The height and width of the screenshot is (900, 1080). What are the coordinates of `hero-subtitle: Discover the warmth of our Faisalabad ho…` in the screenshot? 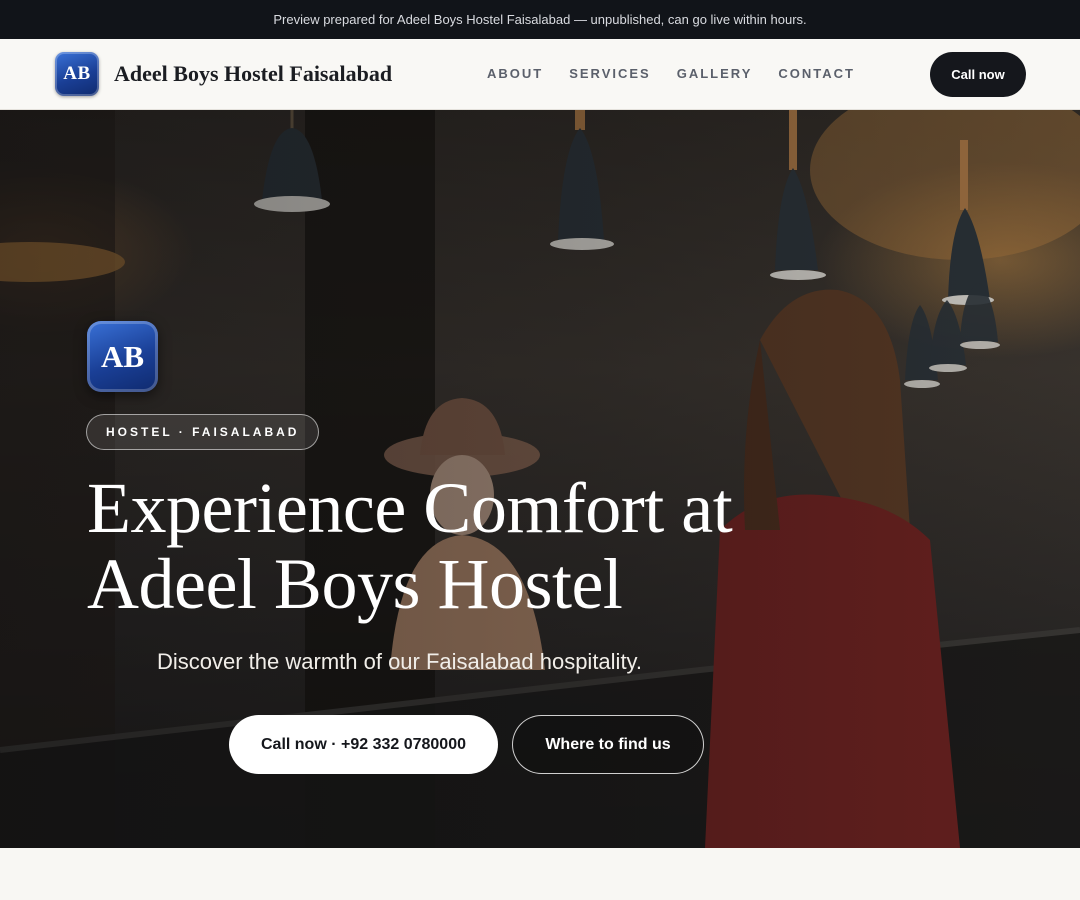 It's located at (400, 661).